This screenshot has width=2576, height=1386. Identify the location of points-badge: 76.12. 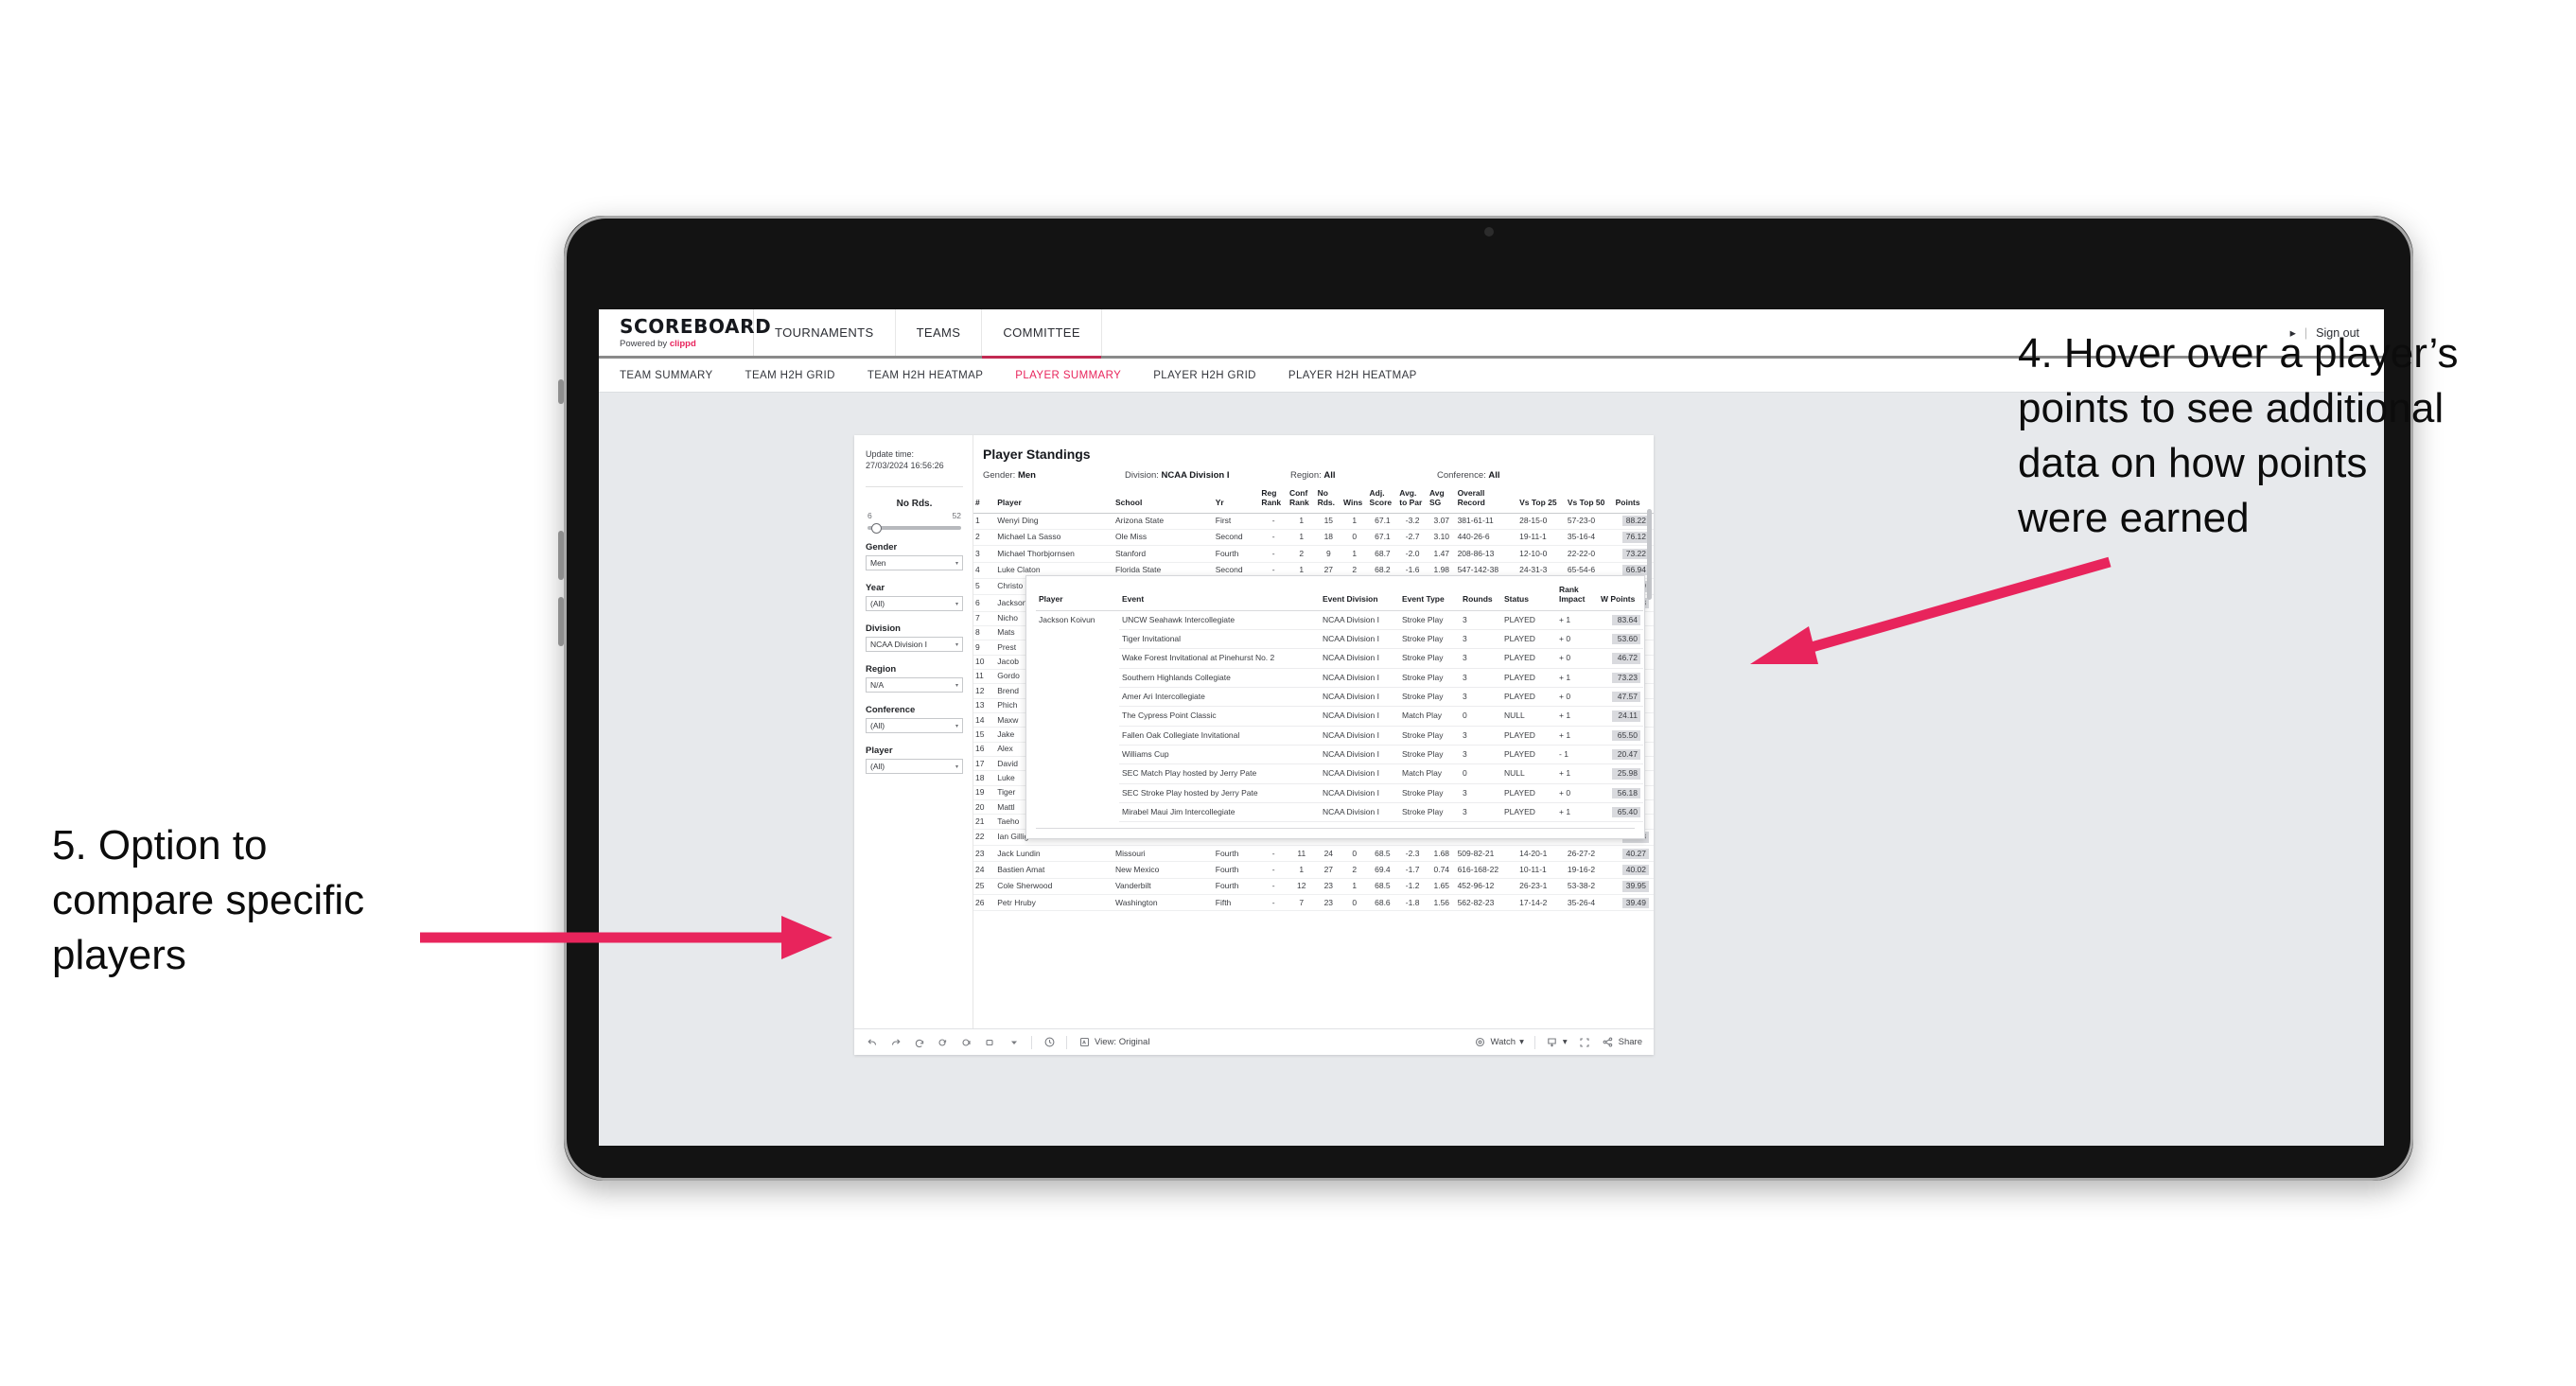
(1636, 537).